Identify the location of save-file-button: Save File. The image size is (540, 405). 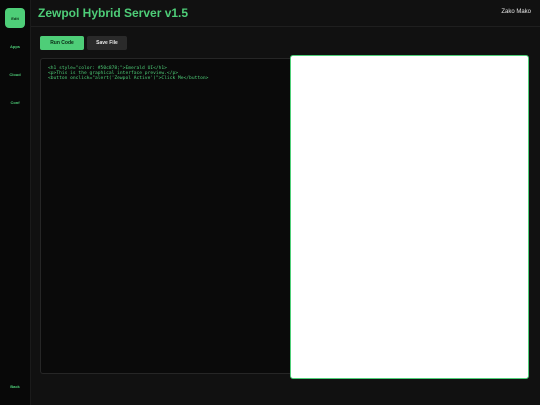
(107, 43).